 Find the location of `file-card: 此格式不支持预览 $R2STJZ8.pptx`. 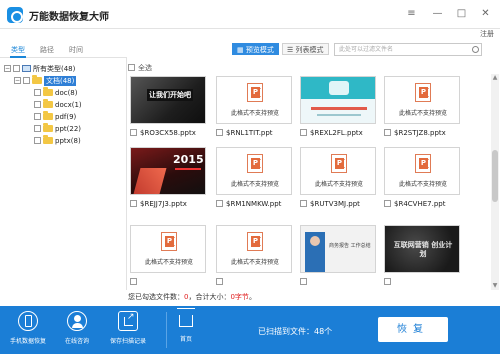

file-card: 此格式不支持预览 $R2STJZ8.pptx is located at coordinates (422, 110).